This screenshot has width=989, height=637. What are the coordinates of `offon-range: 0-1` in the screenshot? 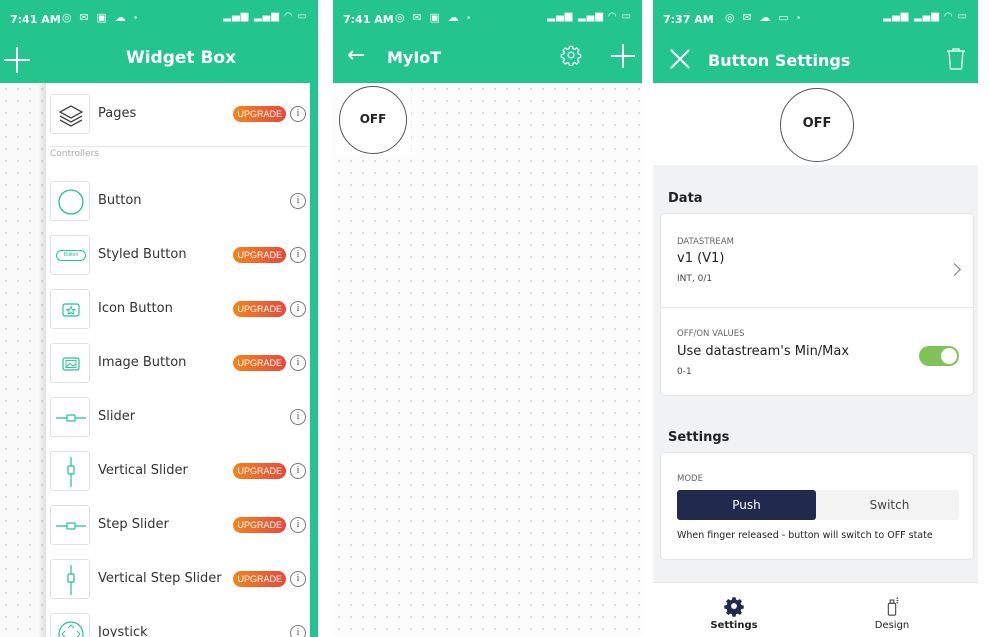 It's located at (684, 372).